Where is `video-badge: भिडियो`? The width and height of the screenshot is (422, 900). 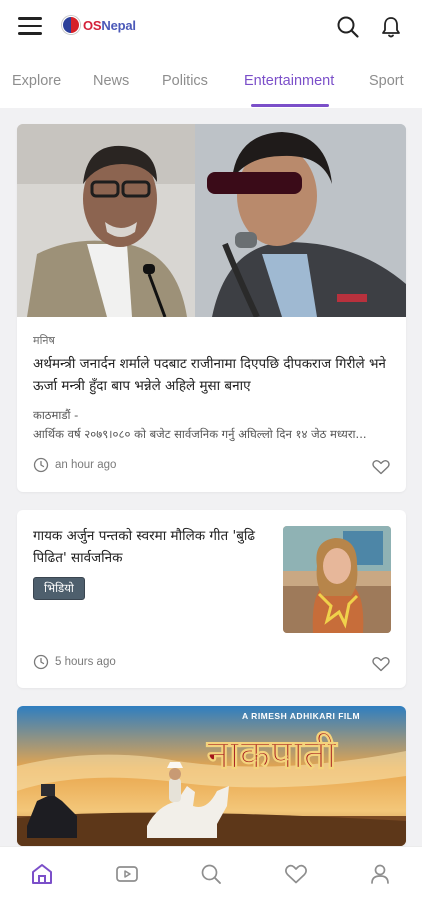 video-badge: भिडियो is located at coordinates (59, 588).